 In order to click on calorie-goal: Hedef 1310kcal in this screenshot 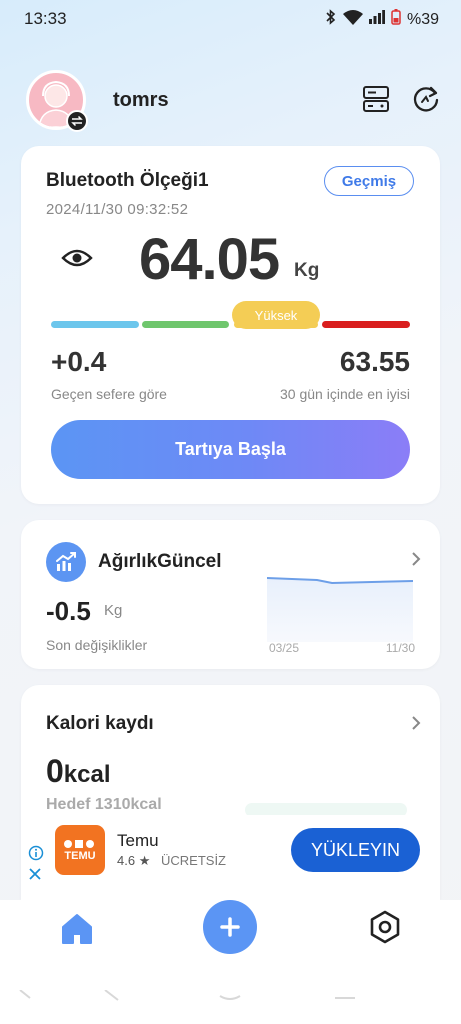, I will do `click(104, 804)`.